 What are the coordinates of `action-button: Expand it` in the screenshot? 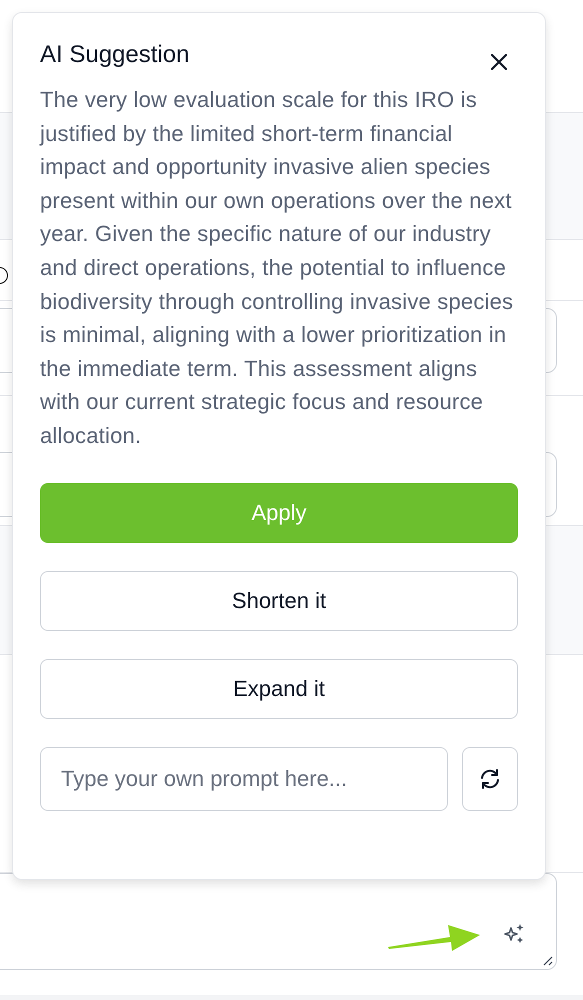 It's located at (279, 688).